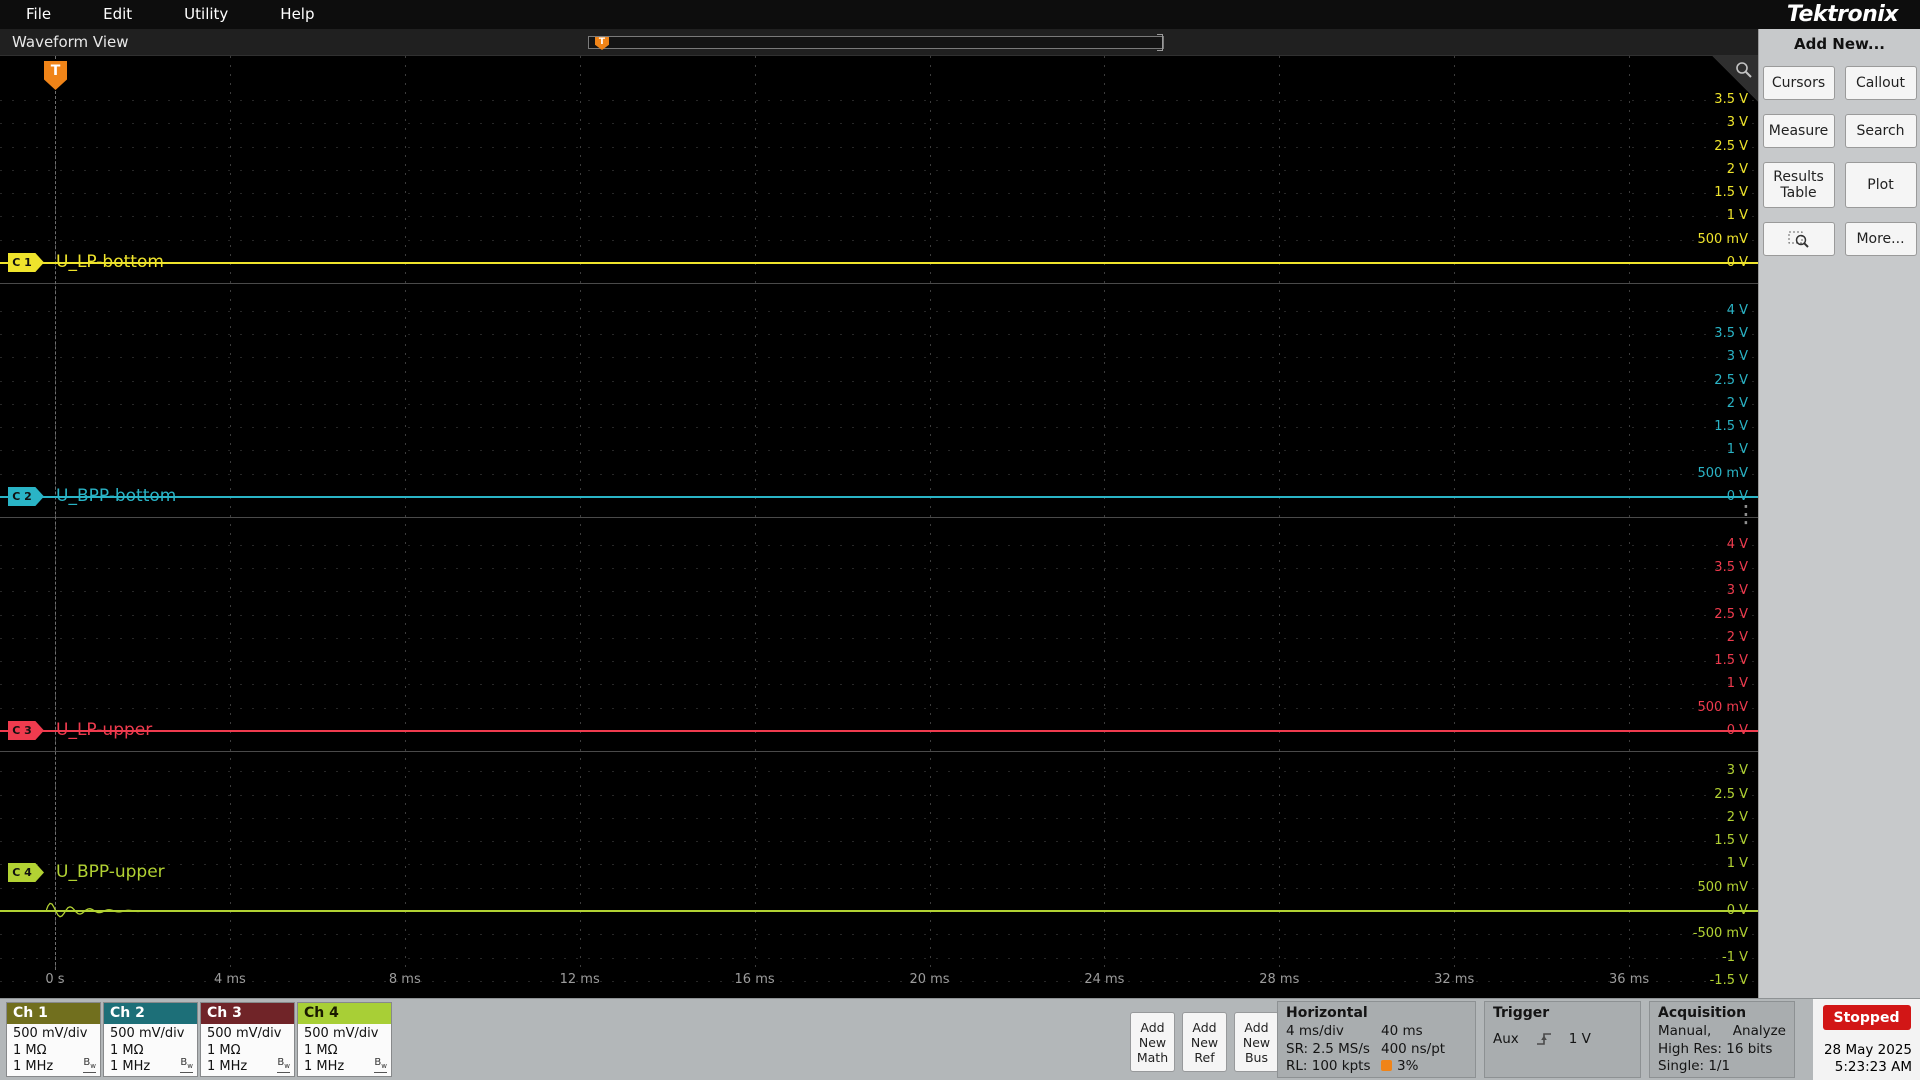  What do you see at coordinates (876, 42) in the screenshot?
I see `zoom-overview-bar: T` at bounding box center [876, 42].